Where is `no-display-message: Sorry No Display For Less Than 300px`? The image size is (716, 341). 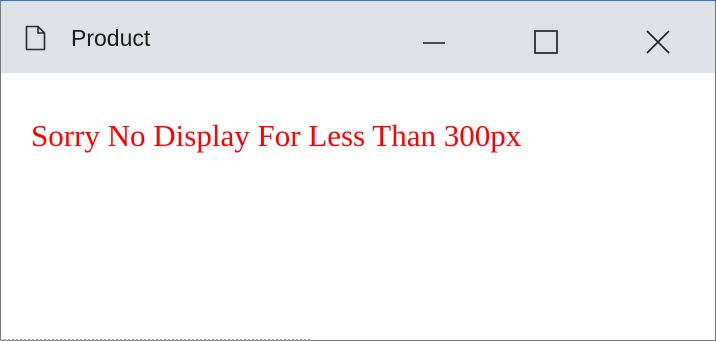 no-display-message: Sorry No Display For Less Than 300px is located at coordinates (276, 135).